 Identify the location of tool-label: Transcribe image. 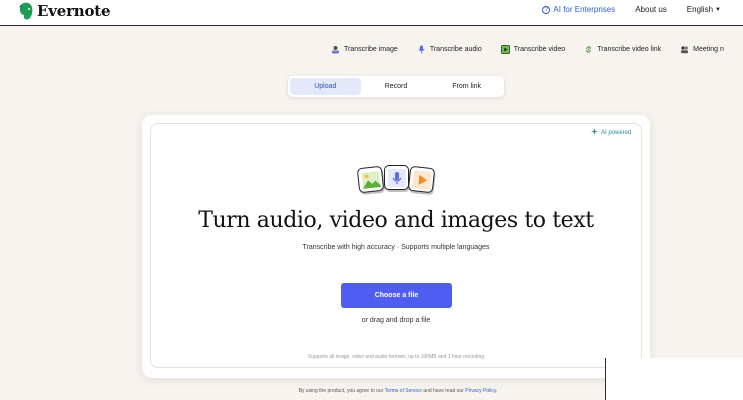
(371, 49).